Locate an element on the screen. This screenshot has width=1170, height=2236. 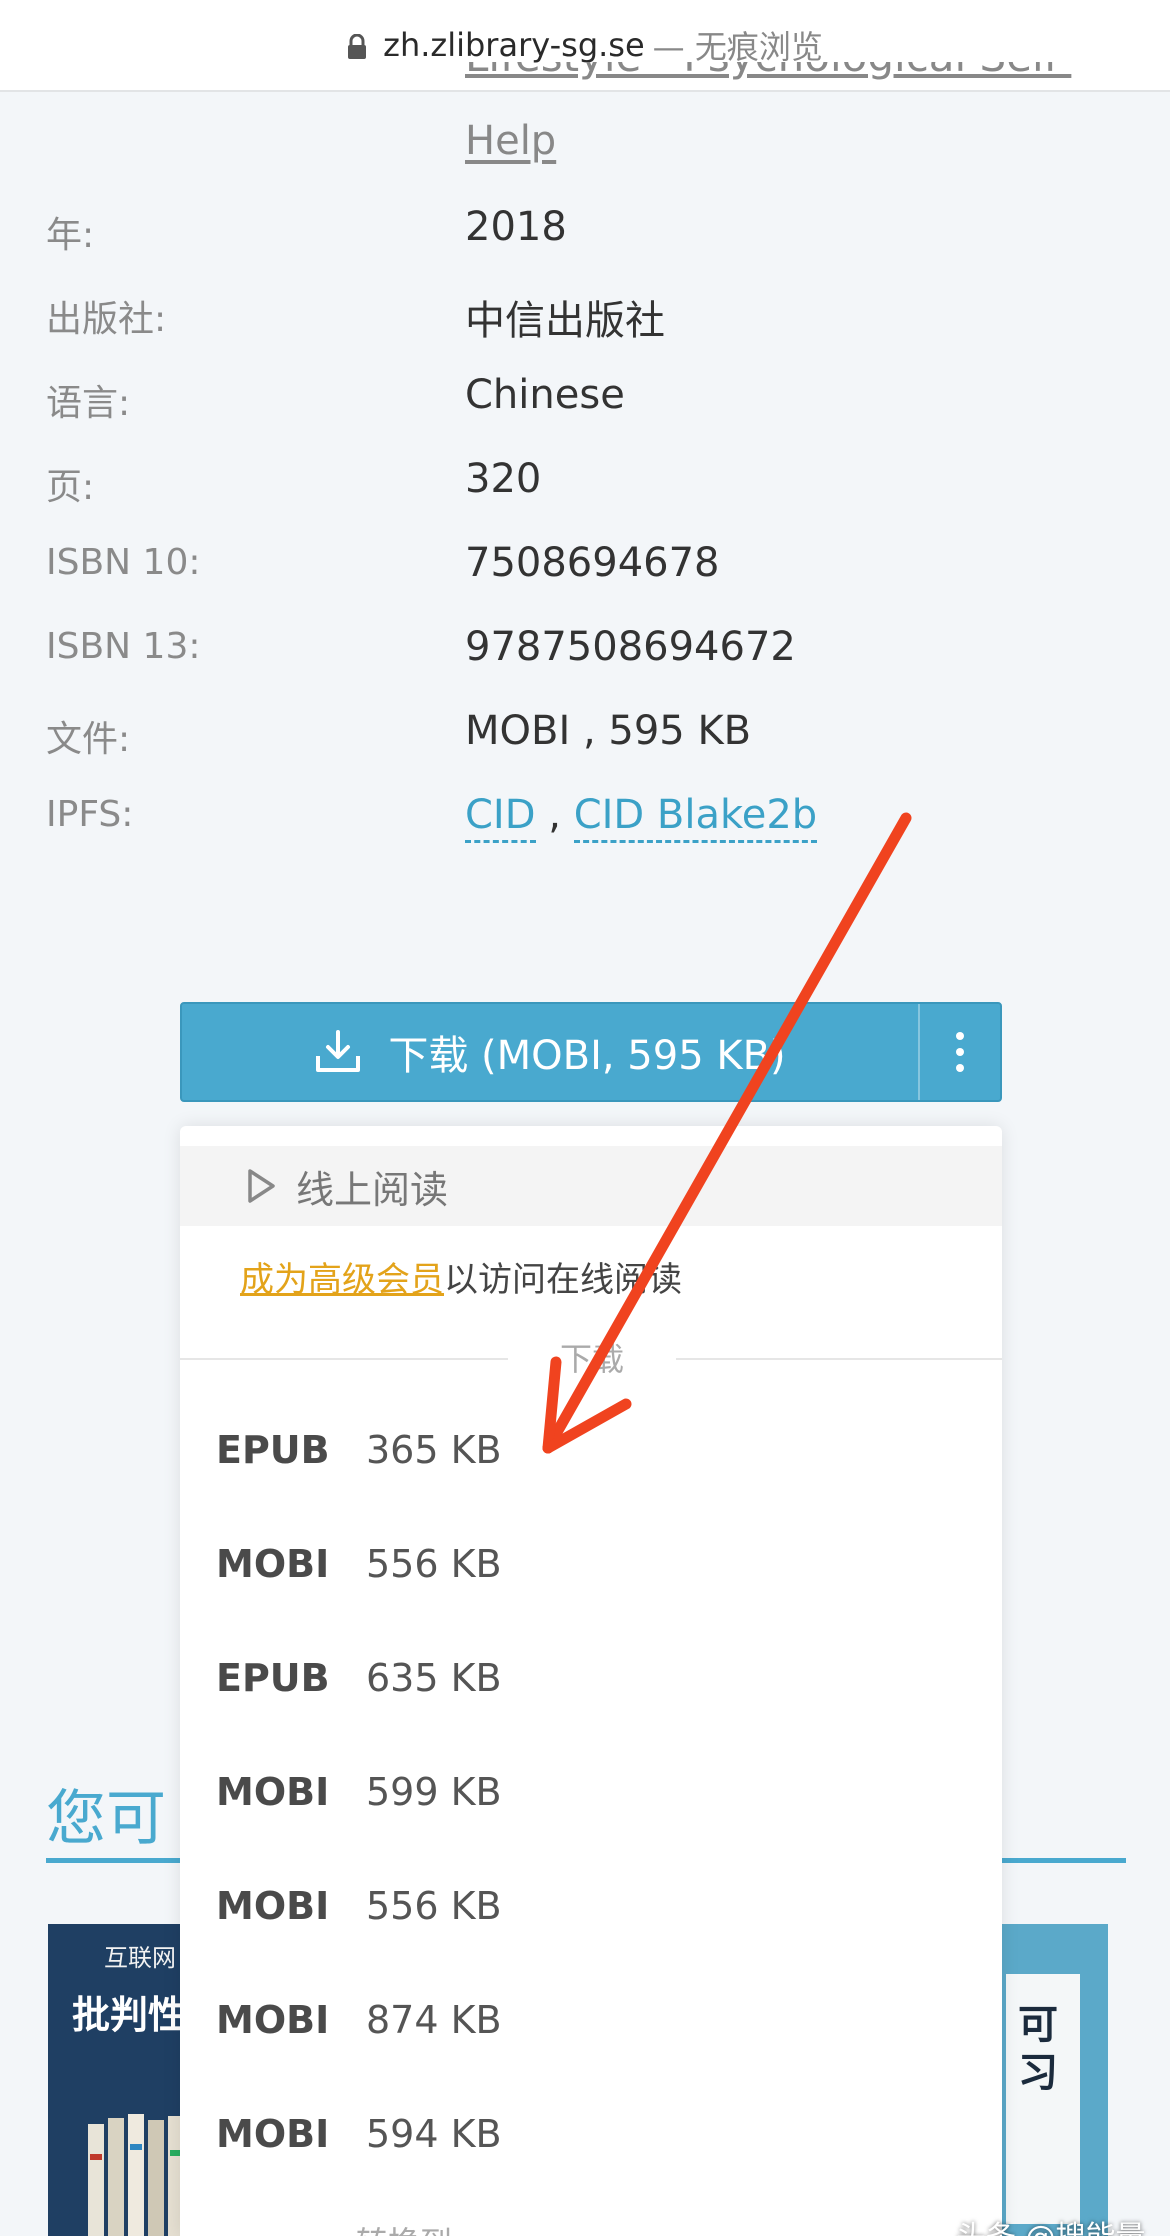
lock-icon is located at coordinates (357, 46).